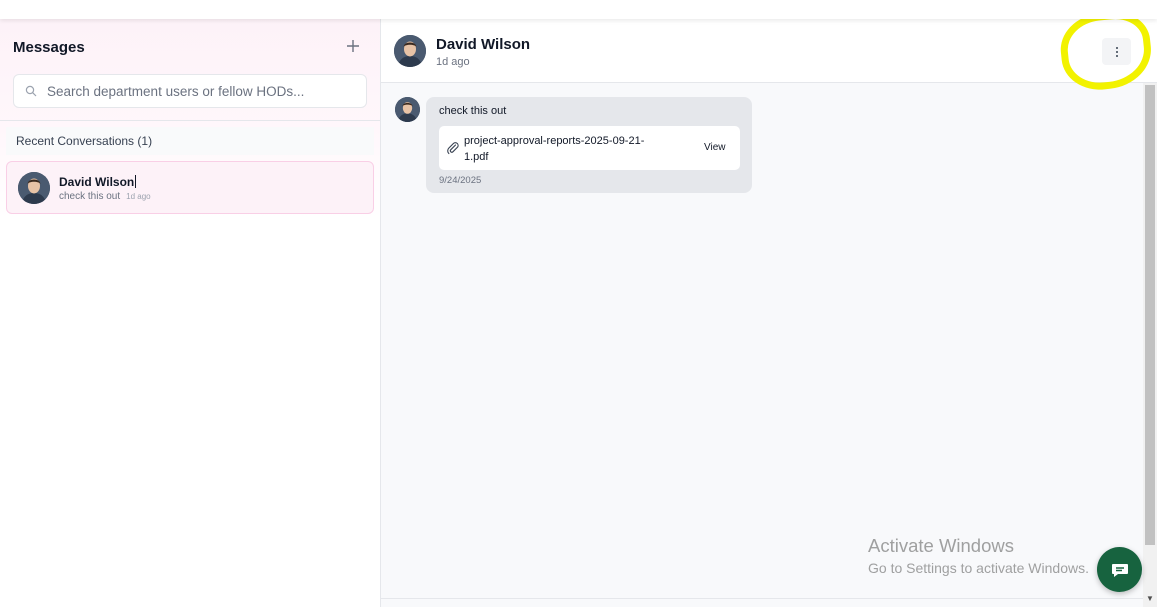 The width and height of the screenshot is (1157, 607). Describe the element at coordinates (941, 545) in the screenshot. I see `watermark-title: Activate Windows` at that location.